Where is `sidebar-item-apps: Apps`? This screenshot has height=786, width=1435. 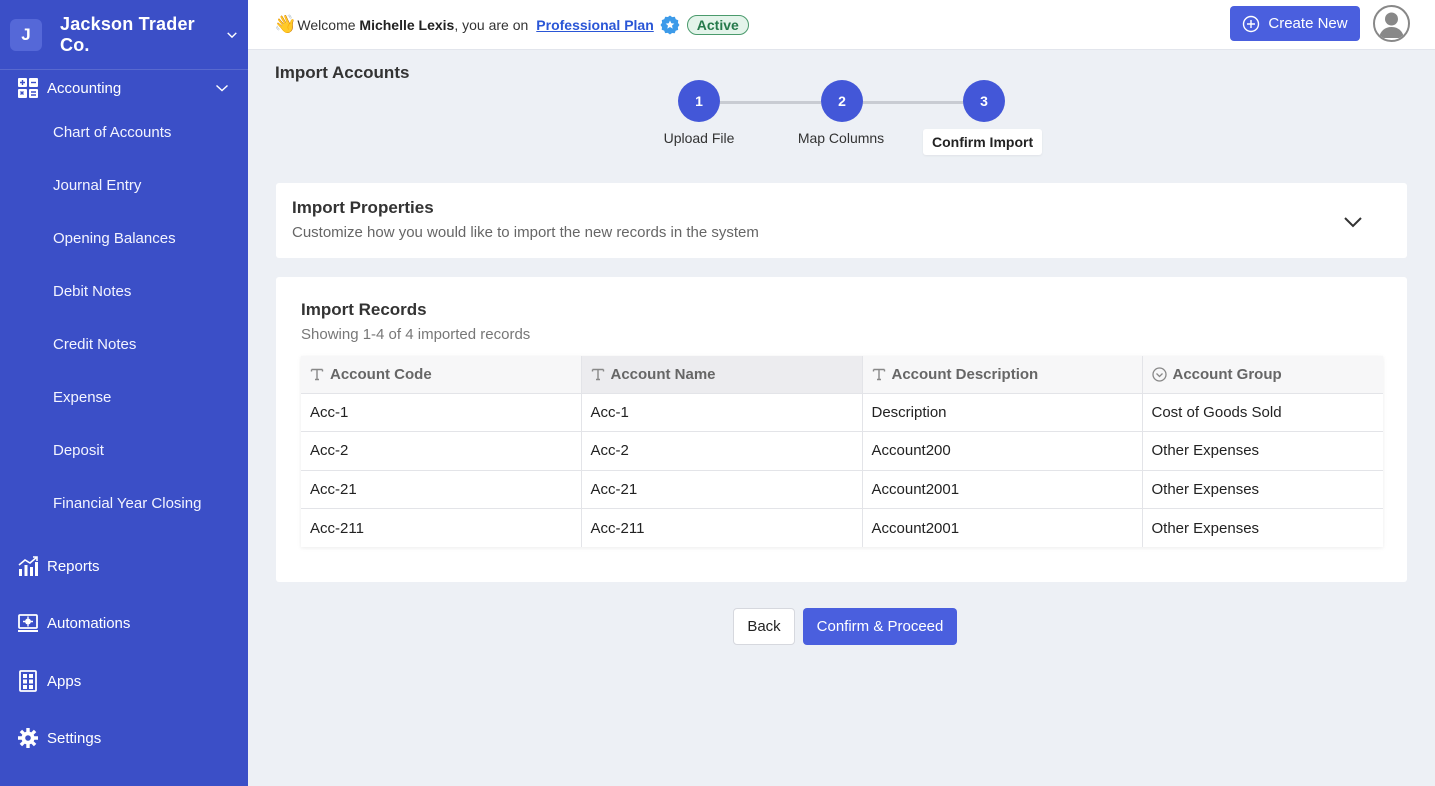 sidebar-item-apps: Apps is located at coordinates (124, 681).